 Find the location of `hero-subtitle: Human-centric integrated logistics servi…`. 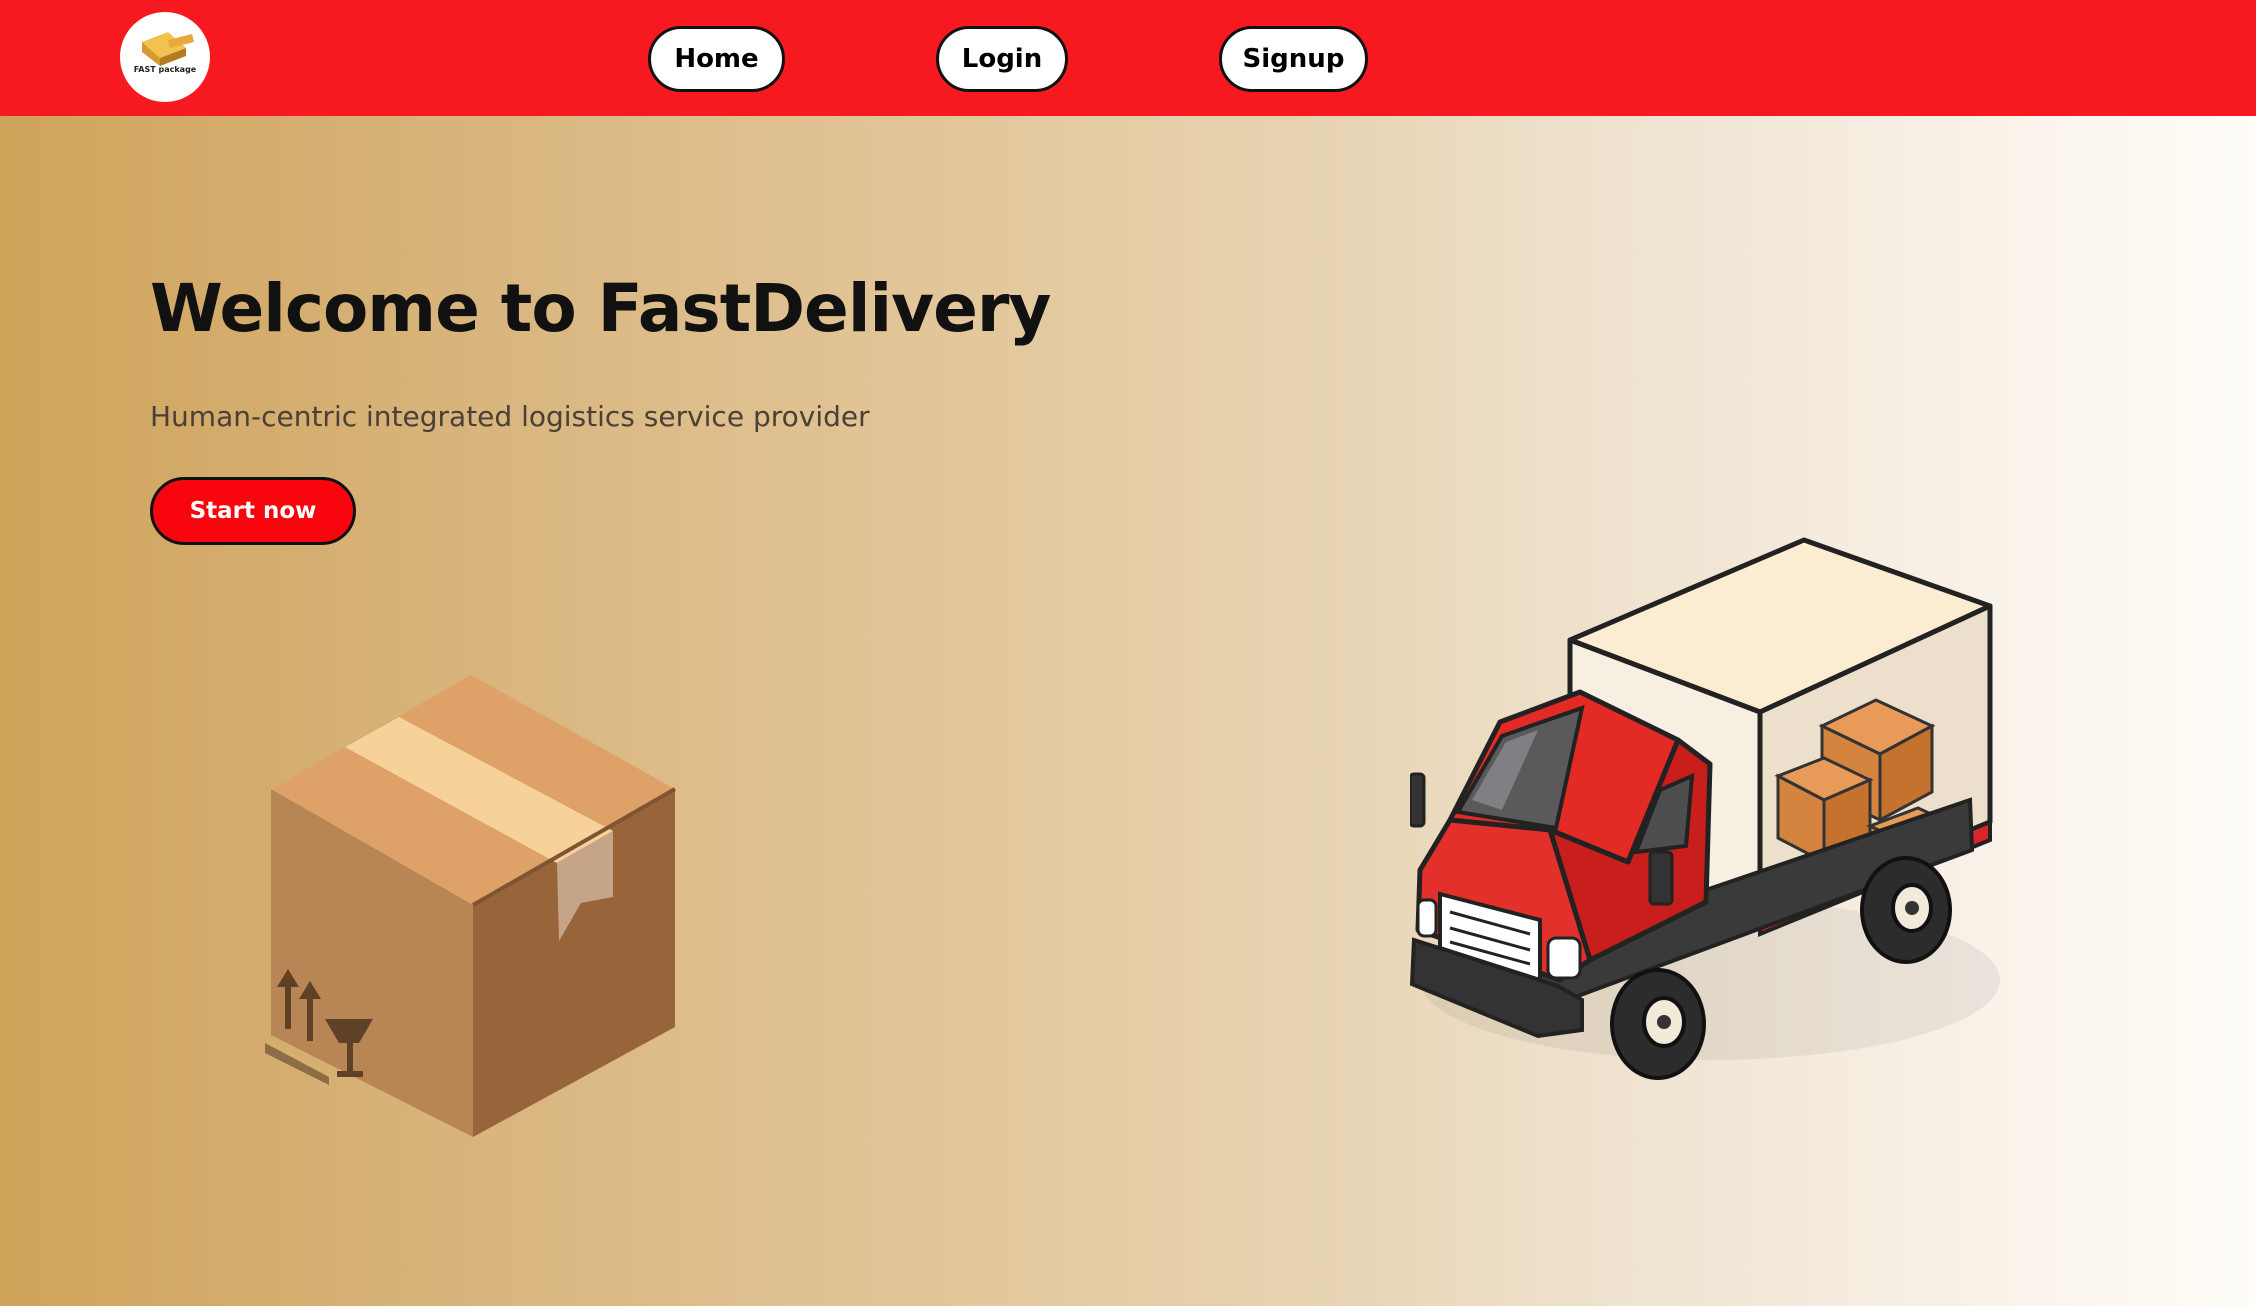

hero-subtitle: Human-centric integrated logistics servi… is located at coordinates (510, 416).